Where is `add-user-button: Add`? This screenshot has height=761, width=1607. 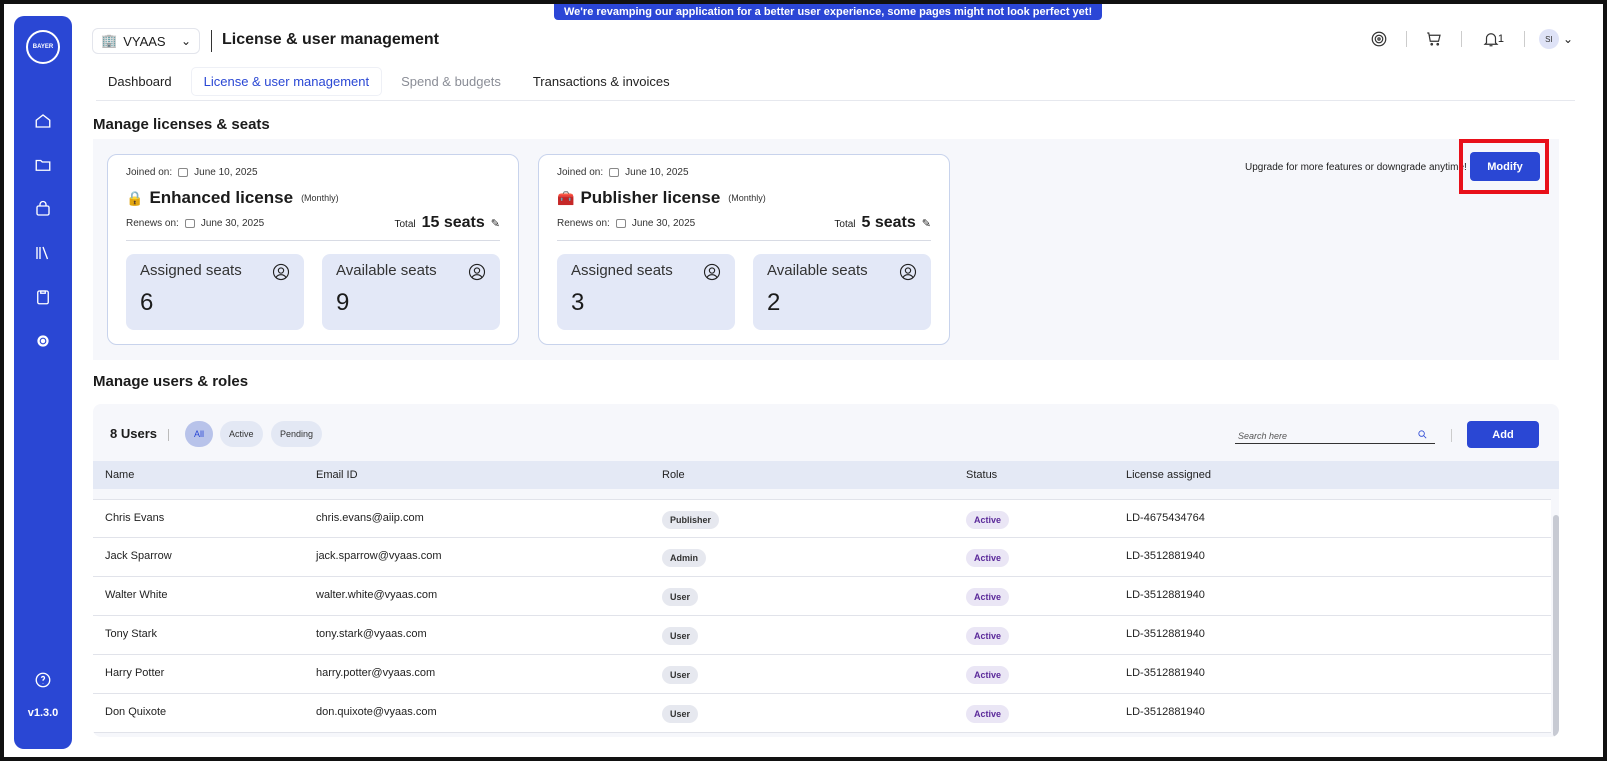 add-user-button: Add is located at coordinates (1503, 434).